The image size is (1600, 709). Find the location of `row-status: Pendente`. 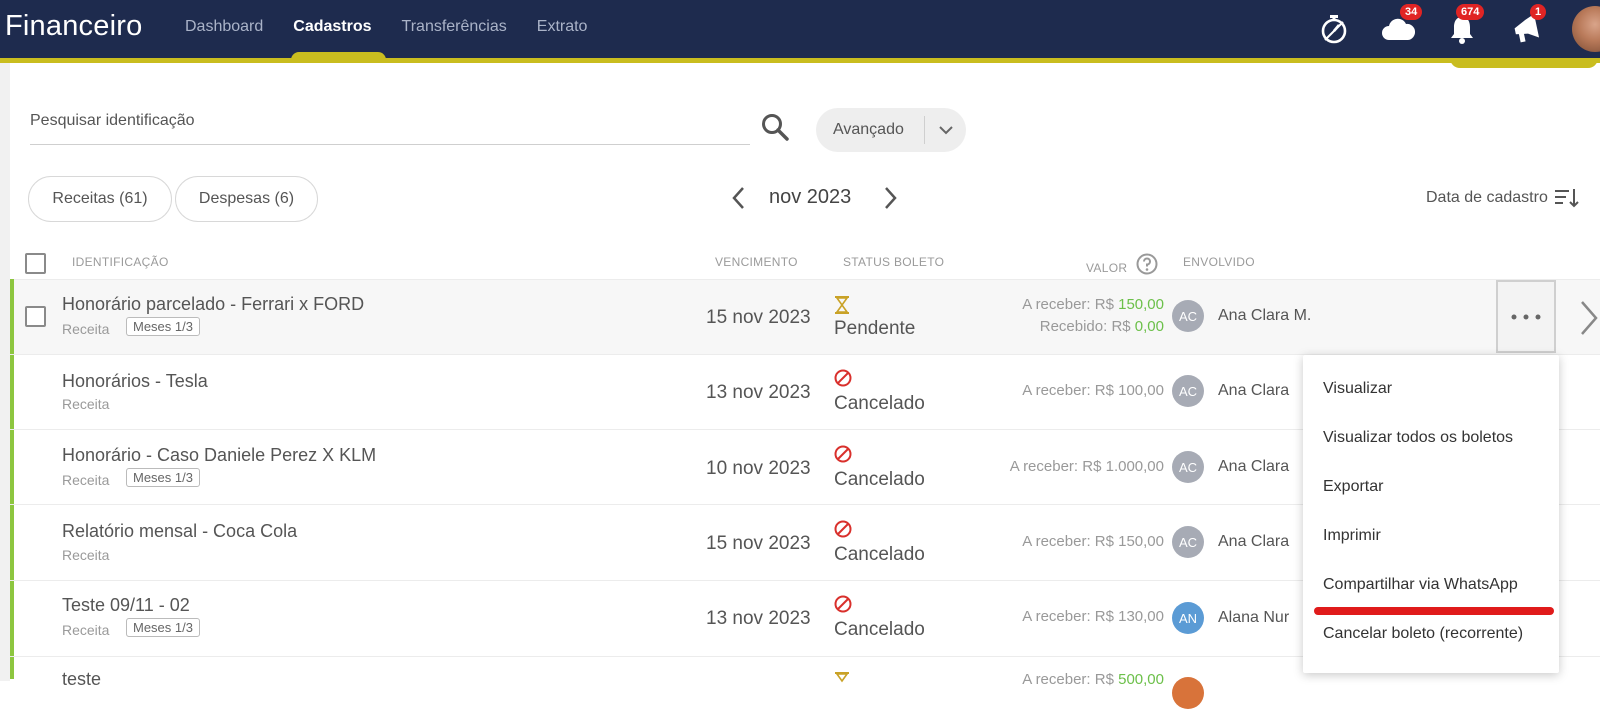

row-status: Pendente is located at coordinates (875, 328).